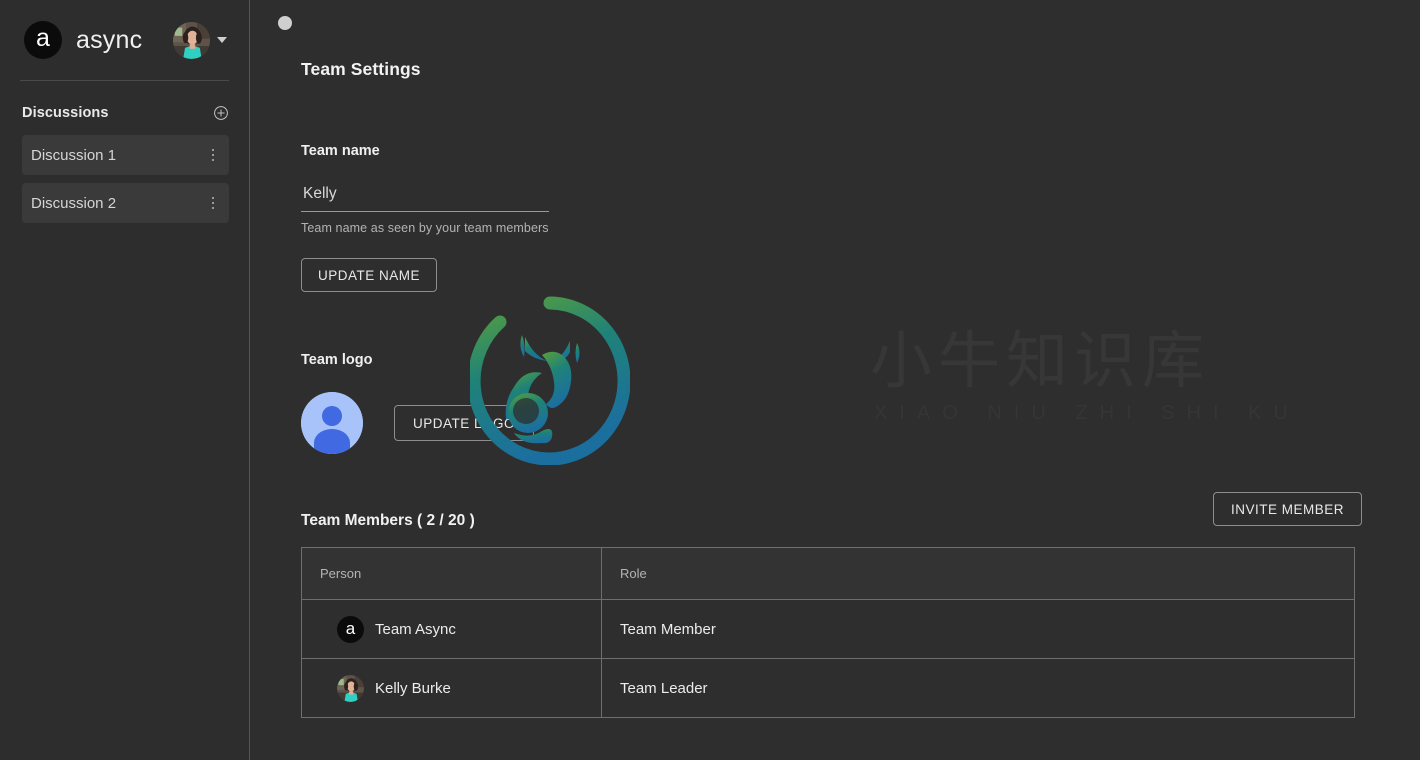 The image size is (1420, 760). I want to click on table-header-row: Person Role, so click(828, 573).